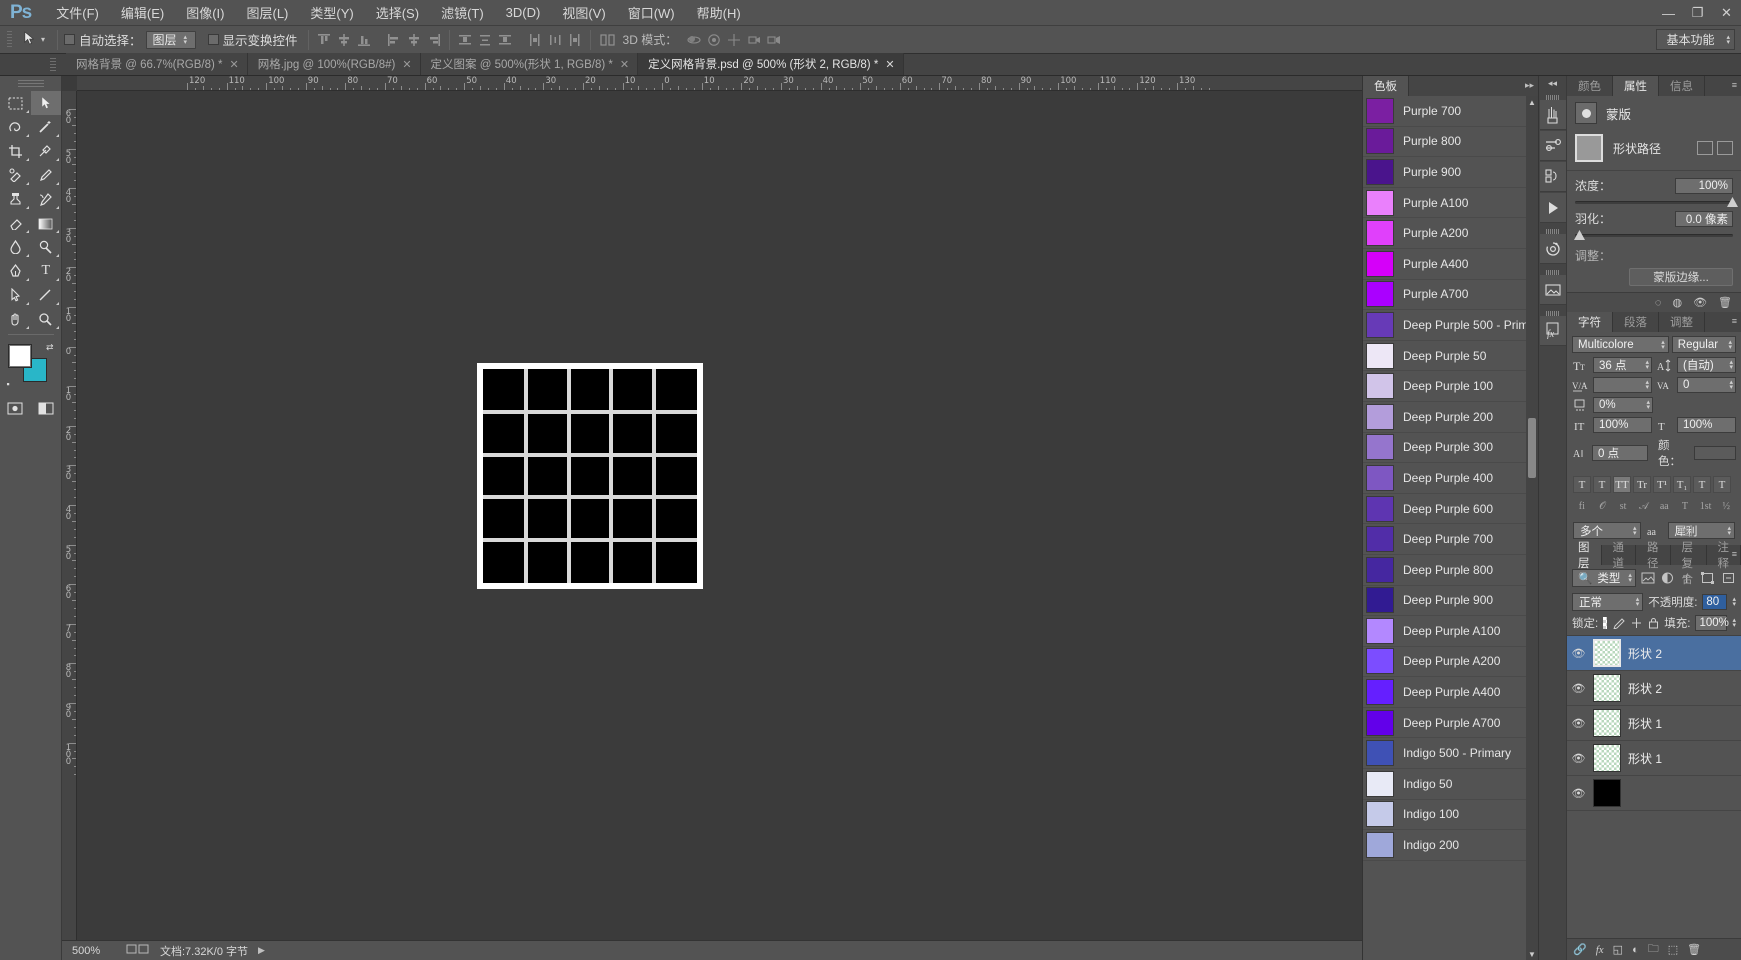  Describe the element at coordinates (651, 13) in the screenshot. I see `menu-item-9: 窗口(W)` at that location.